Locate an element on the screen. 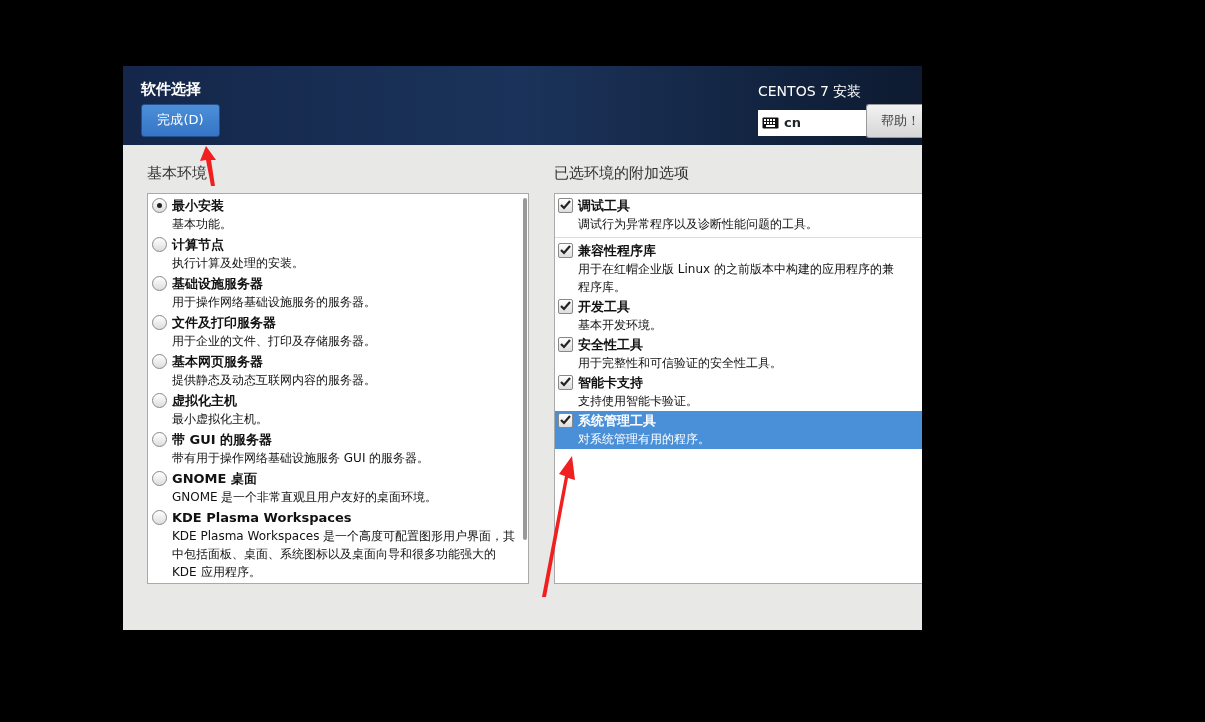  option-description: 用于在红帽企业版 Linux 的之前版本中构建的应用程序的兼 is located at coordinates (736, 269).